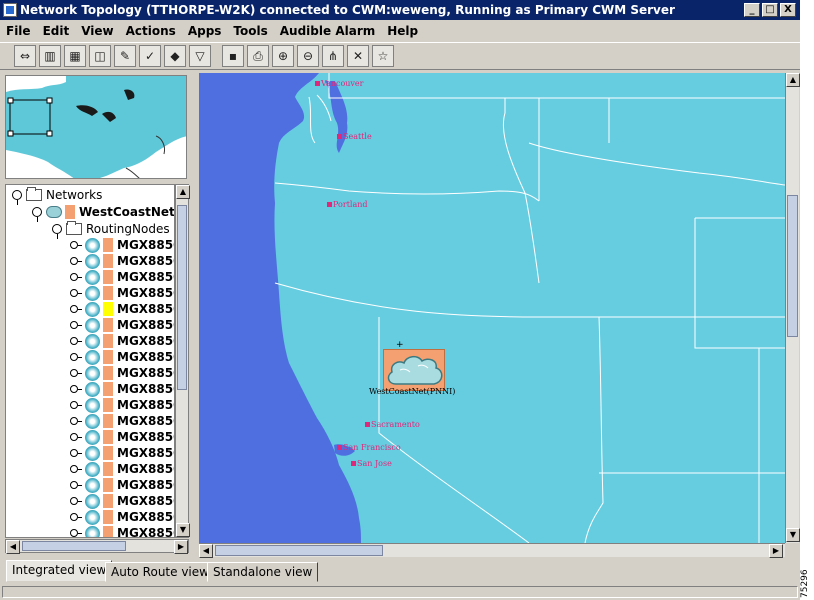  I want to click on tab-standalone-view: Standalone view, so click(263, 572).